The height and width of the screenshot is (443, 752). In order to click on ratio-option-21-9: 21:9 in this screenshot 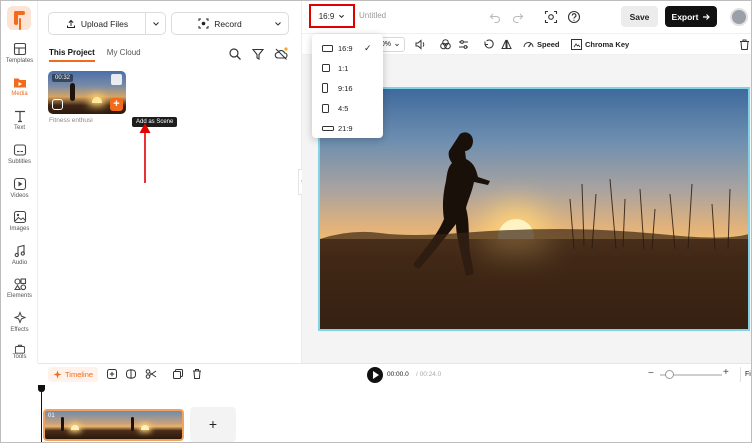, I will do `click(347, 128)`.